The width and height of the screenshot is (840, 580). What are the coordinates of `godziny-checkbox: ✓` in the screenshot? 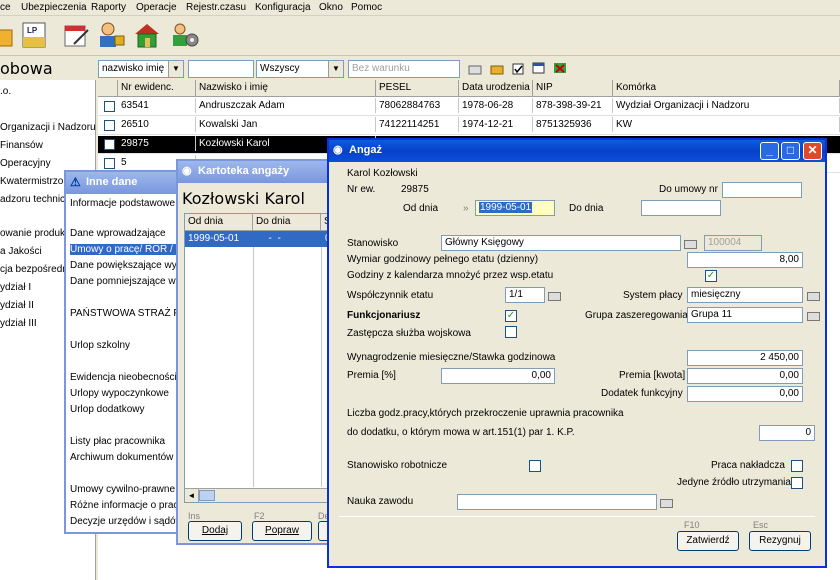 It's located at (711, 276).